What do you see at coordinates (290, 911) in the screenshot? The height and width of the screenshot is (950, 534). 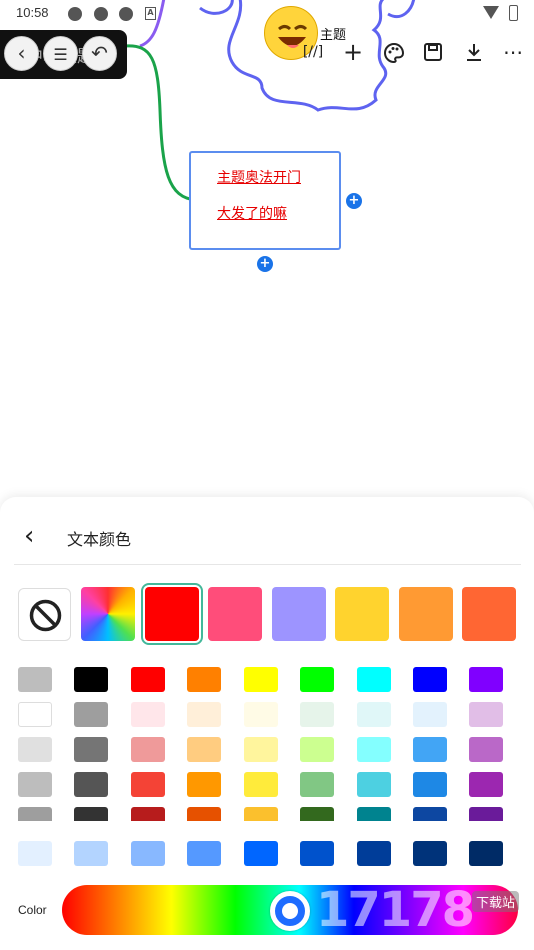 I see `hue-slider-handle` at bounding box center [290, 911].